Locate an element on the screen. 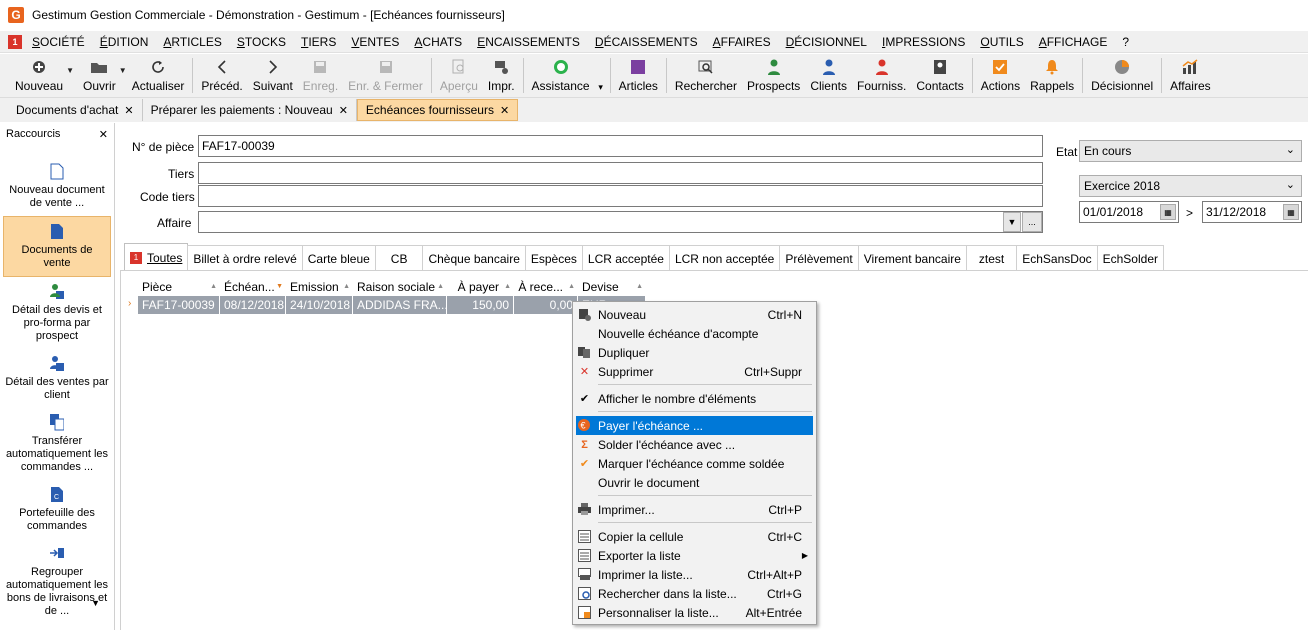 This screenshot has height=630, width=1308. calendar-icon: ▦ is located at coordinates (1291, 212).